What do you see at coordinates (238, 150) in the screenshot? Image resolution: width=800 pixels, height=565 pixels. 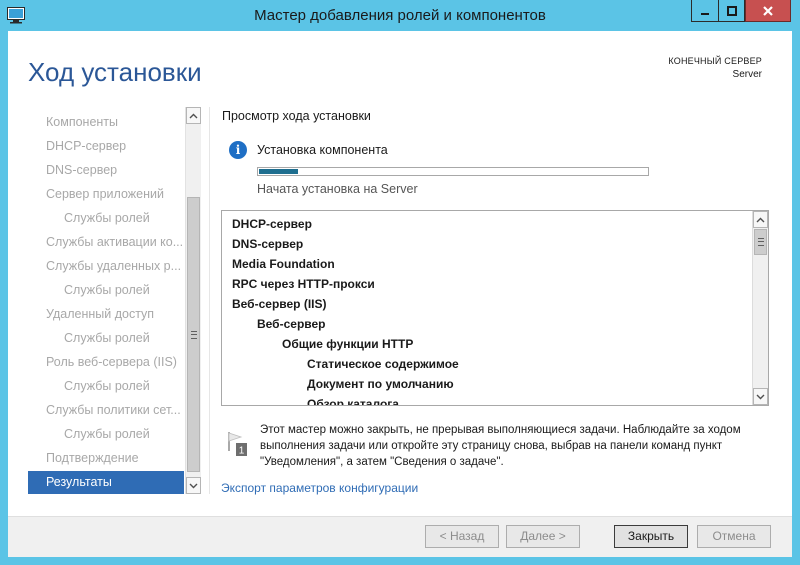 I see `info-icon: i` at bounding box center [238, 150].